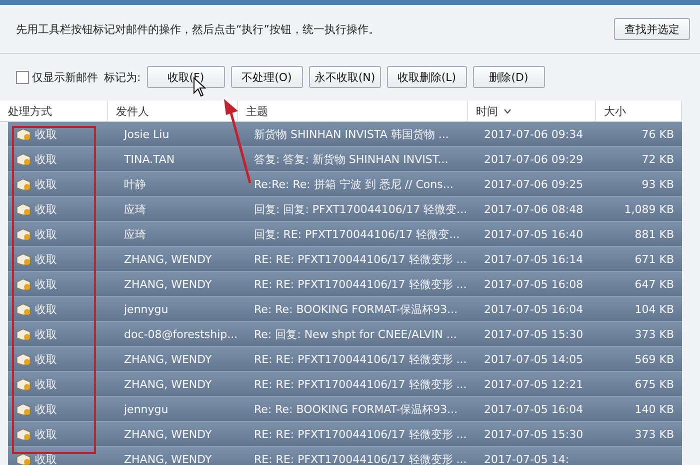  Describe the element at coordinates (615, 111) in the screenshot. I see `column-header: 大小` at that location.